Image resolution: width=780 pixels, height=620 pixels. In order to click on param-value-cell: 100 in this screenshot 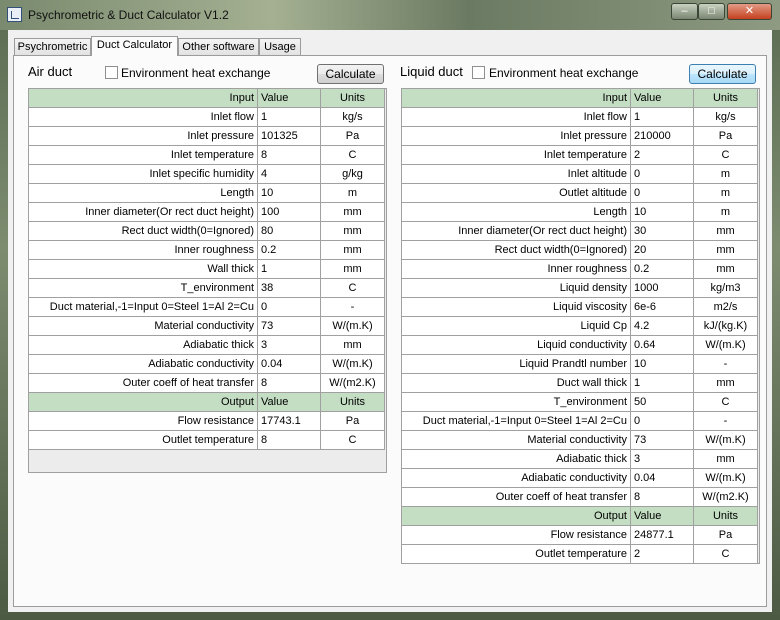, I will do `click(289, 212)`.